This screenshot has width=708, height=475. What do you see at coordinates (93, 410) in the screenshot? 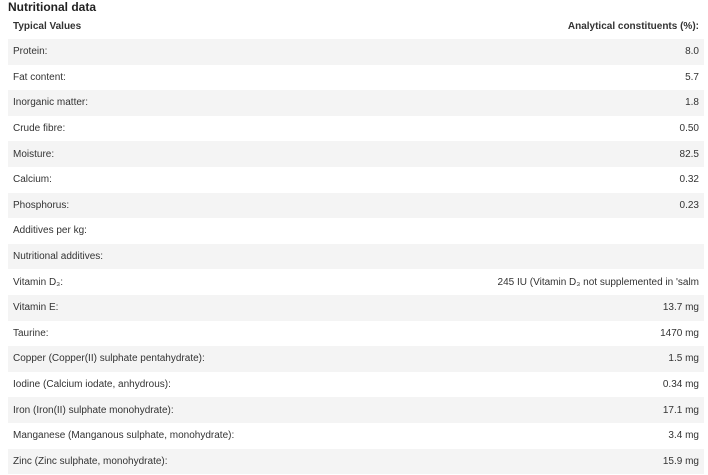
I see `row-label: Iron (Iron(II) sulphate monohydrate):` at bounding box center [93, 410].